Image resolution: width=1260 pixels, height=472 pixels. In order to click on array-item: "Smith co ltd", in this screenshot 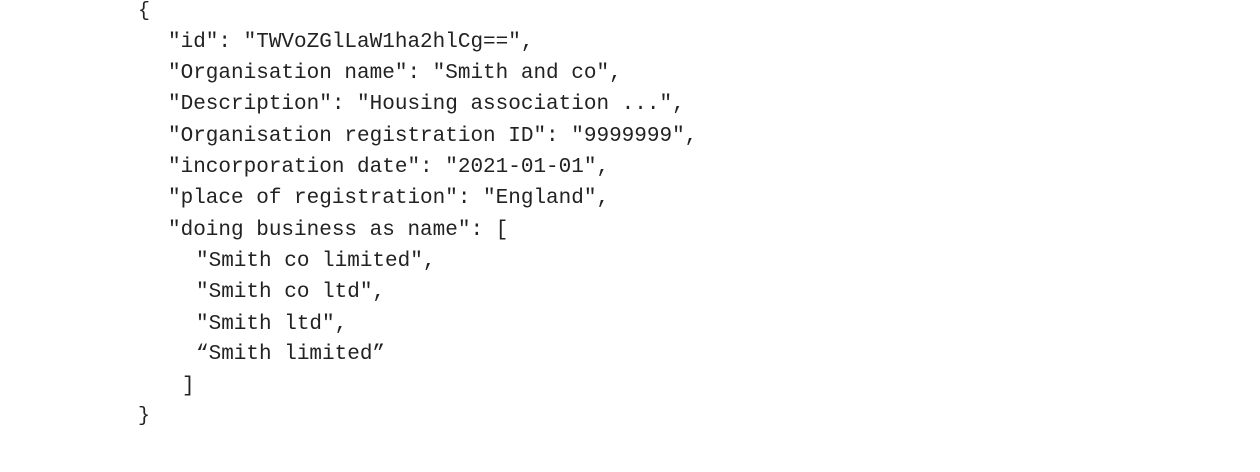, I will do `click(291, 292)`.